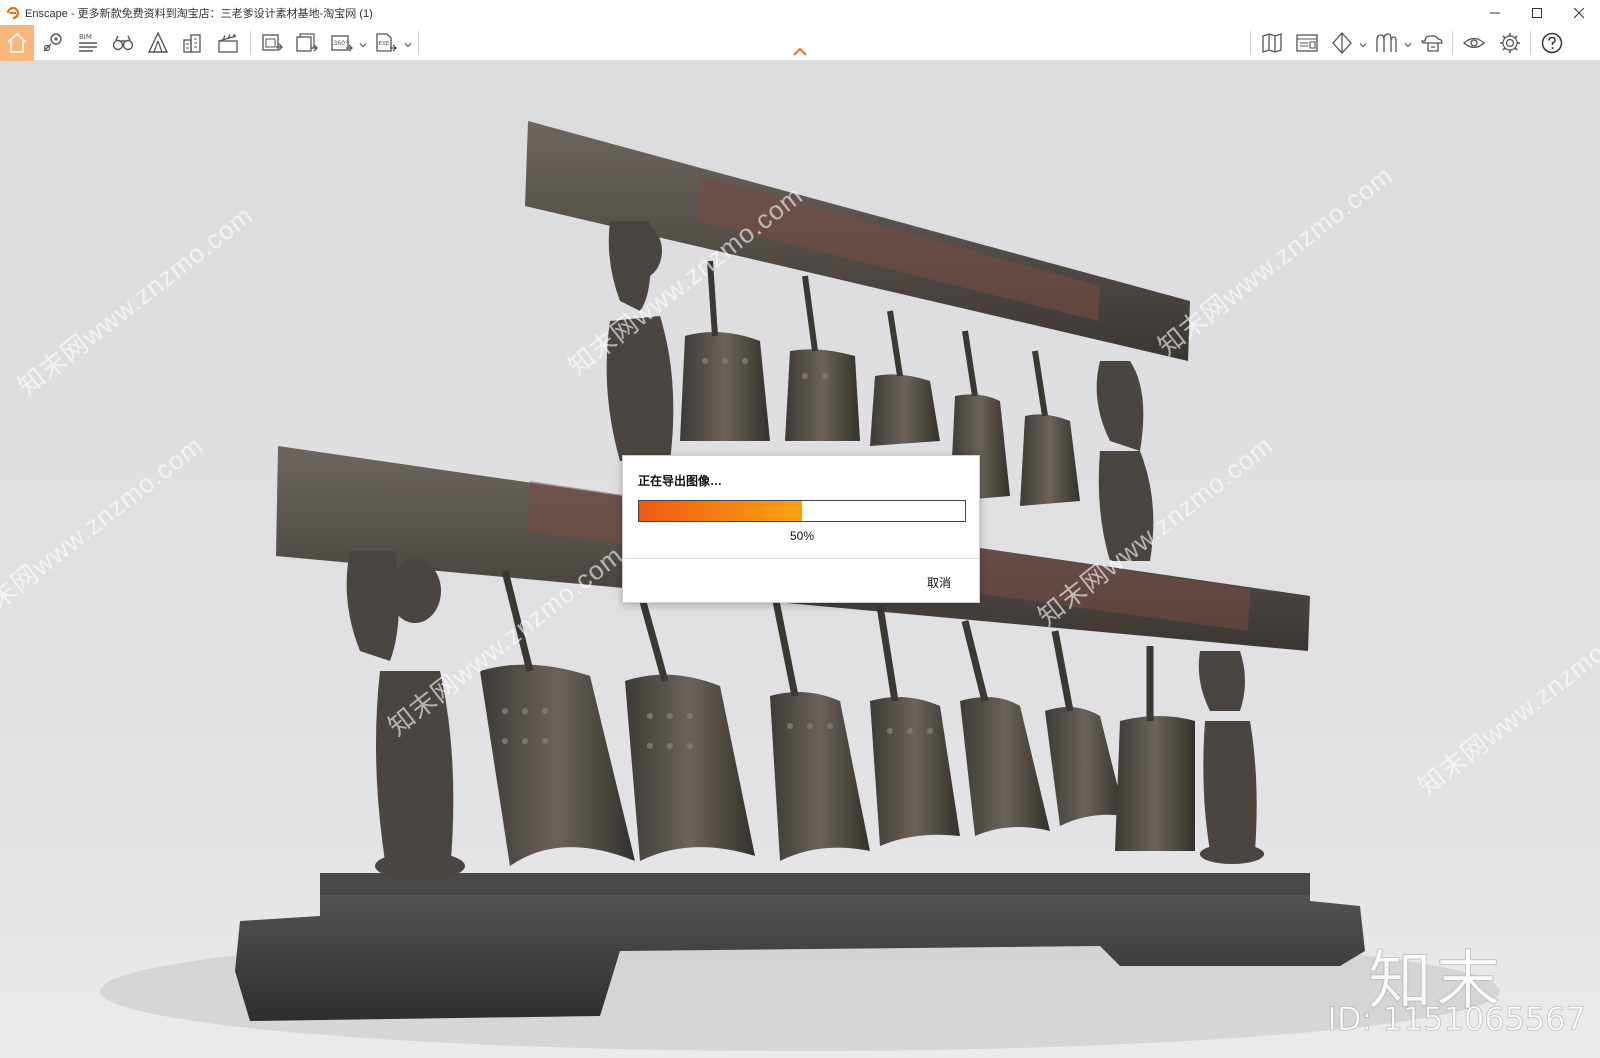  I want to click on tent-icon, so click(158, 42).